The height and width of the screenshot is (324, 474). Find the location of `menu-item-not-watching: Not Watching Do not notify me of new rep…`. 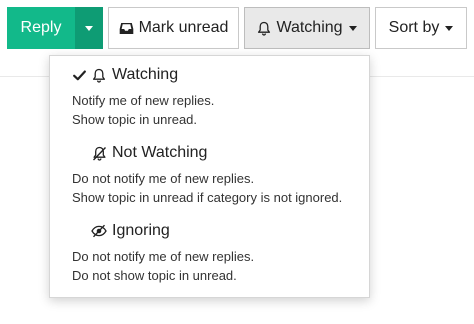

menu-item-not-watching: Not Watching Do not notify me of new rep… is located at coordinates (218, 175).